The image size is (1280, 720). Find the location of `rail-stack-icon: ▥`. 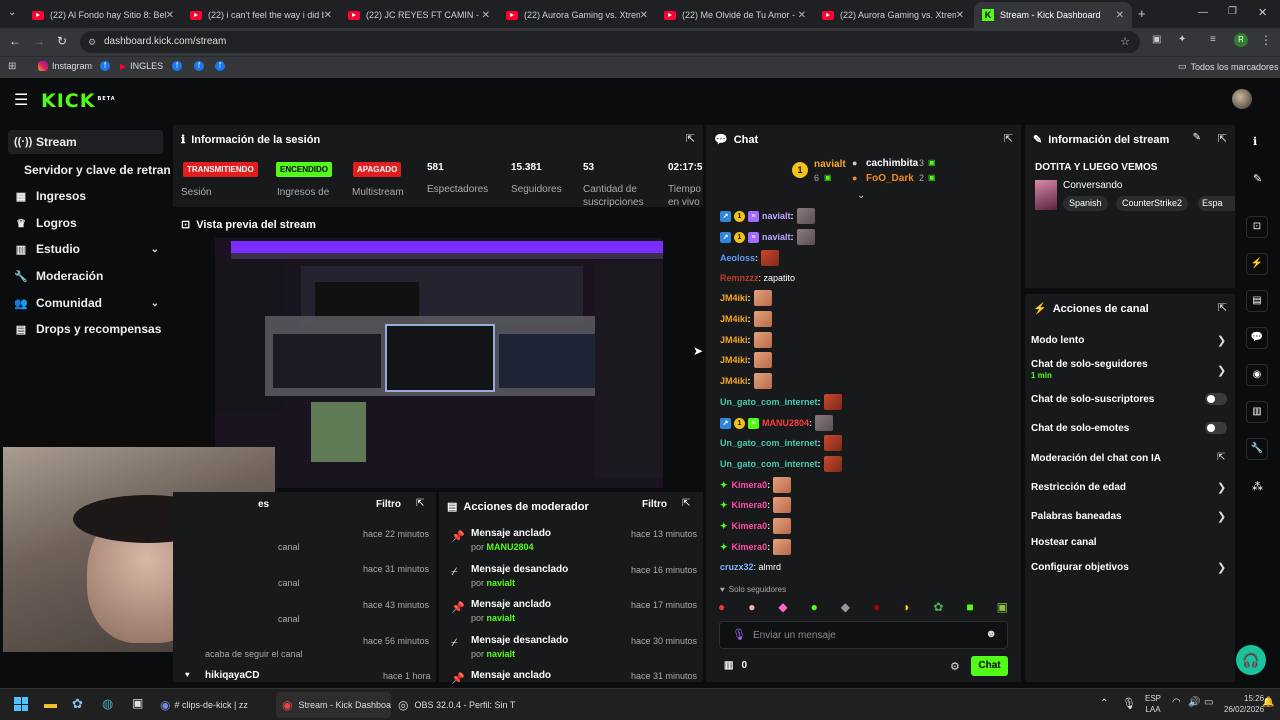

rail-stack-icon: ▥ is located at coordinates (1257, 412).